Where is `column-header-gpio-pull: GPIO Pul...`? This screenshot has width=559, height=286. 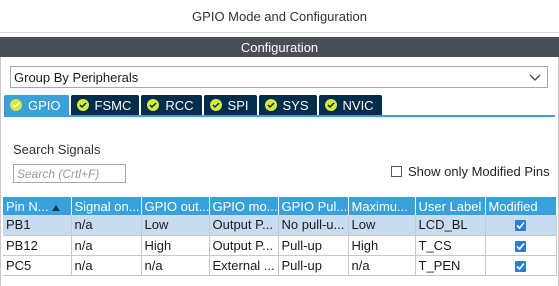 column-header-gpio-pull: GPIO Pul... is located at coordinates (313, 206).